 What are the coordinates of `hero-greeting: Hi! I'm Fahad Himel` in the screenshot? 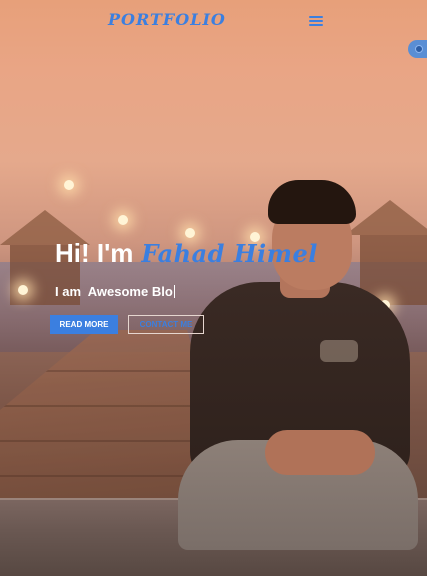 It's located at (186, 253).